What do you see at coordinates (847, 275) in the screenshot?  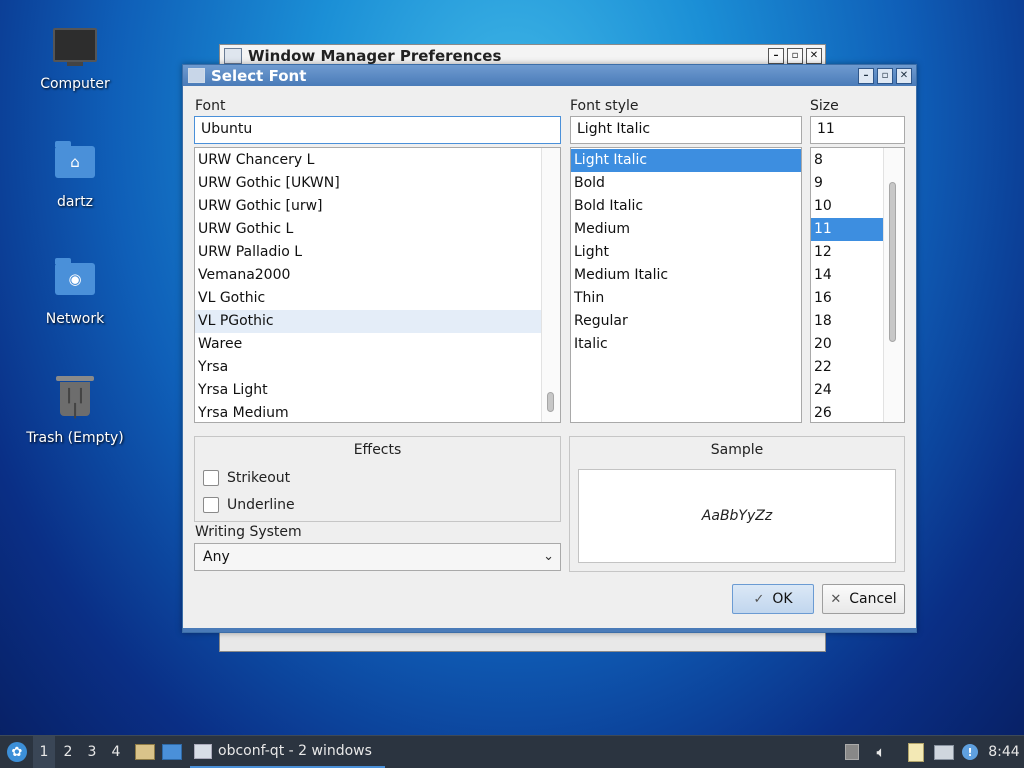 I see `font-size-item: 14` at bounding box center [847, 275].